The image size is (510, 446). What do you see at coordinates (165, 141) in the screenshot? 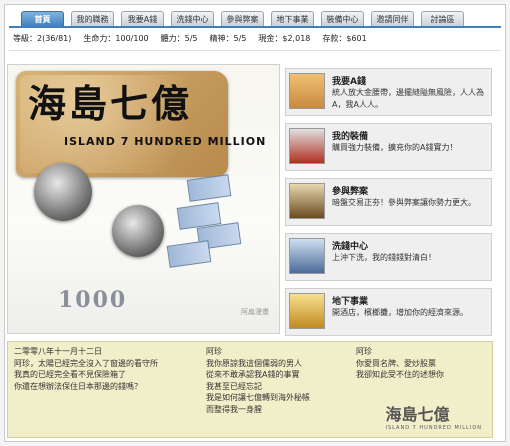
I see `game-logo-english: ISLAND 7 HUNDRED MILLION` at bounding box center [165, 141].